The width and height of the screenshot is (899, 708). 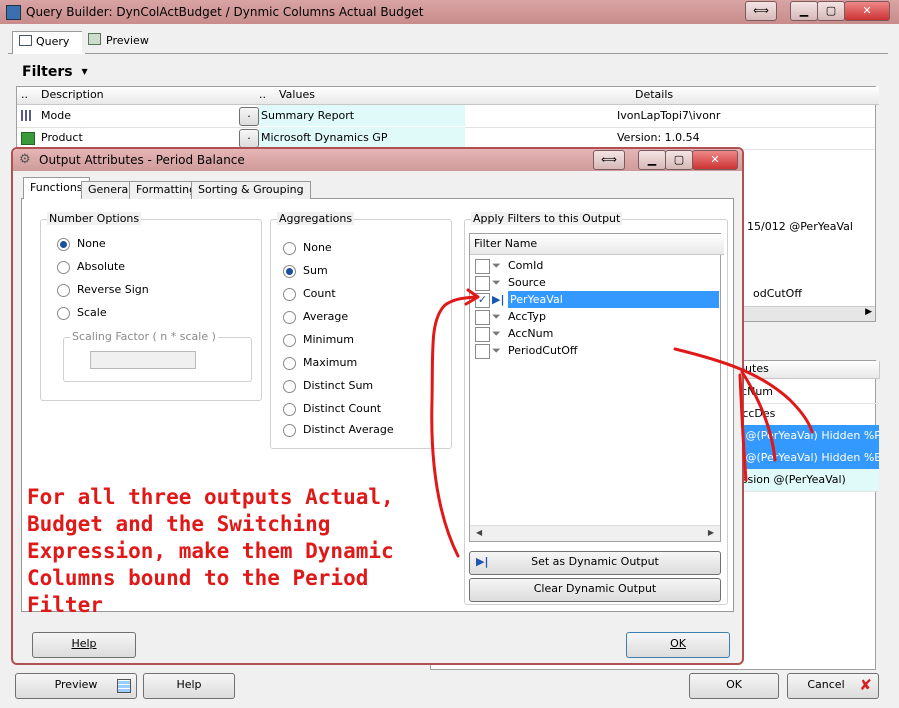 What do you see at coordinates (482, 300) in the screenshot?
I see `filter-checkbox: ✓` at bounding box center [482, 300].